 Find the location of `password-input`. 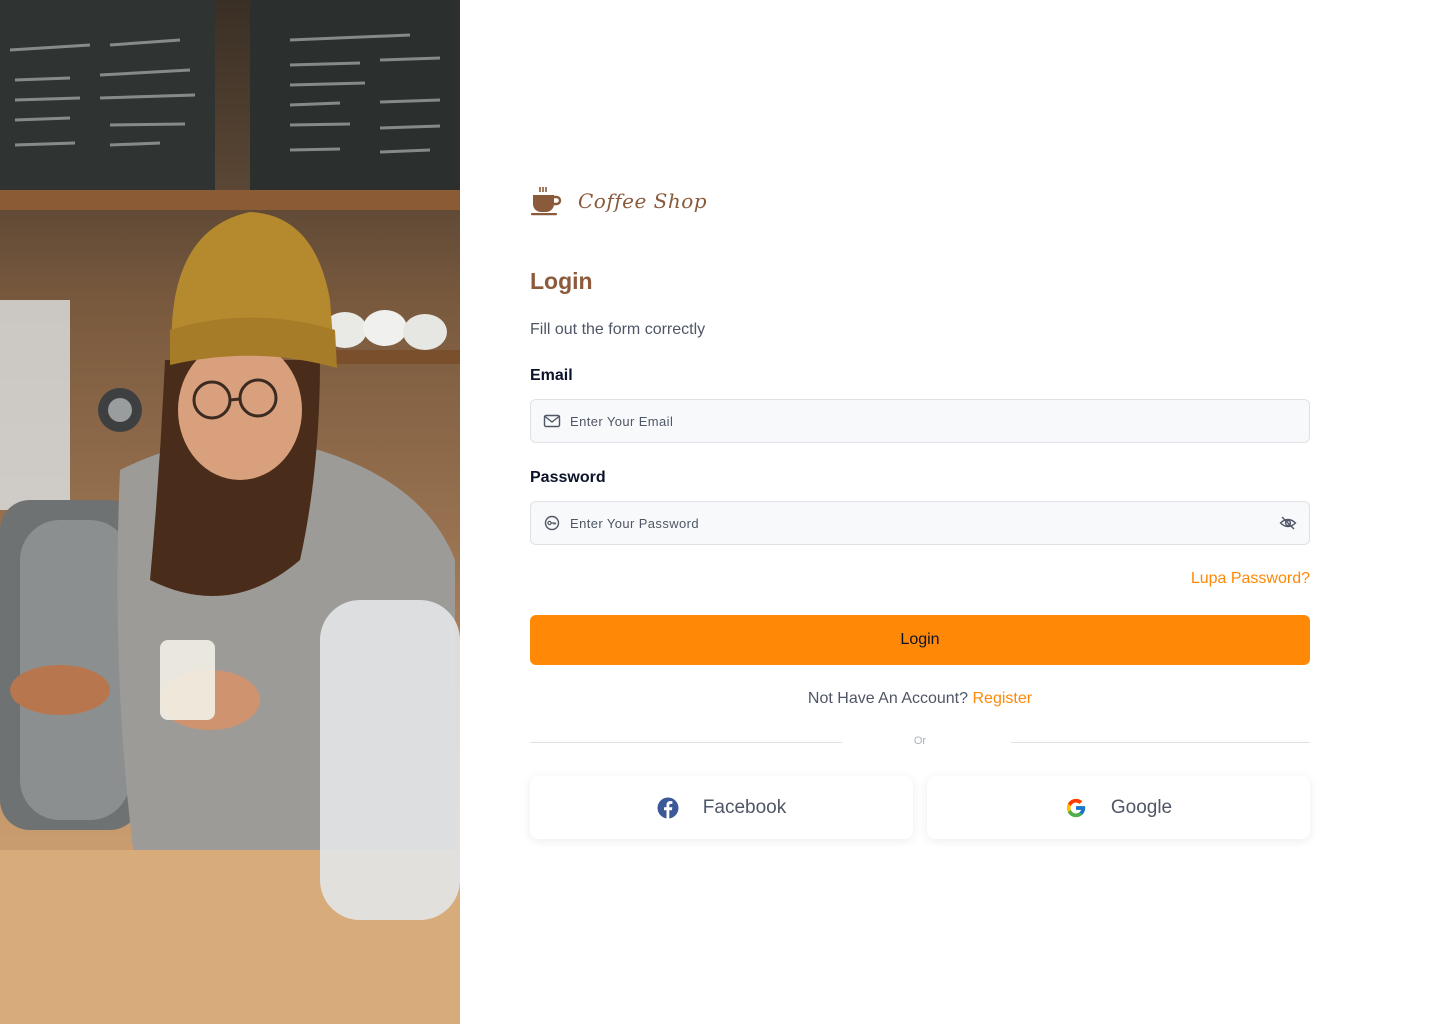

password-input is located at coordinates (920, 523).